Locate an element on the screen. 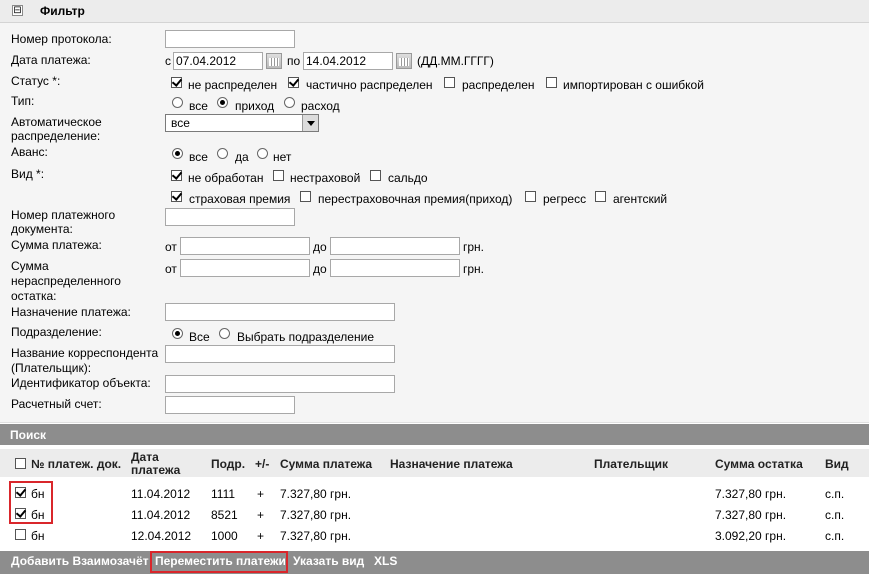  sum-from-input is located at coordinates (245, 246).